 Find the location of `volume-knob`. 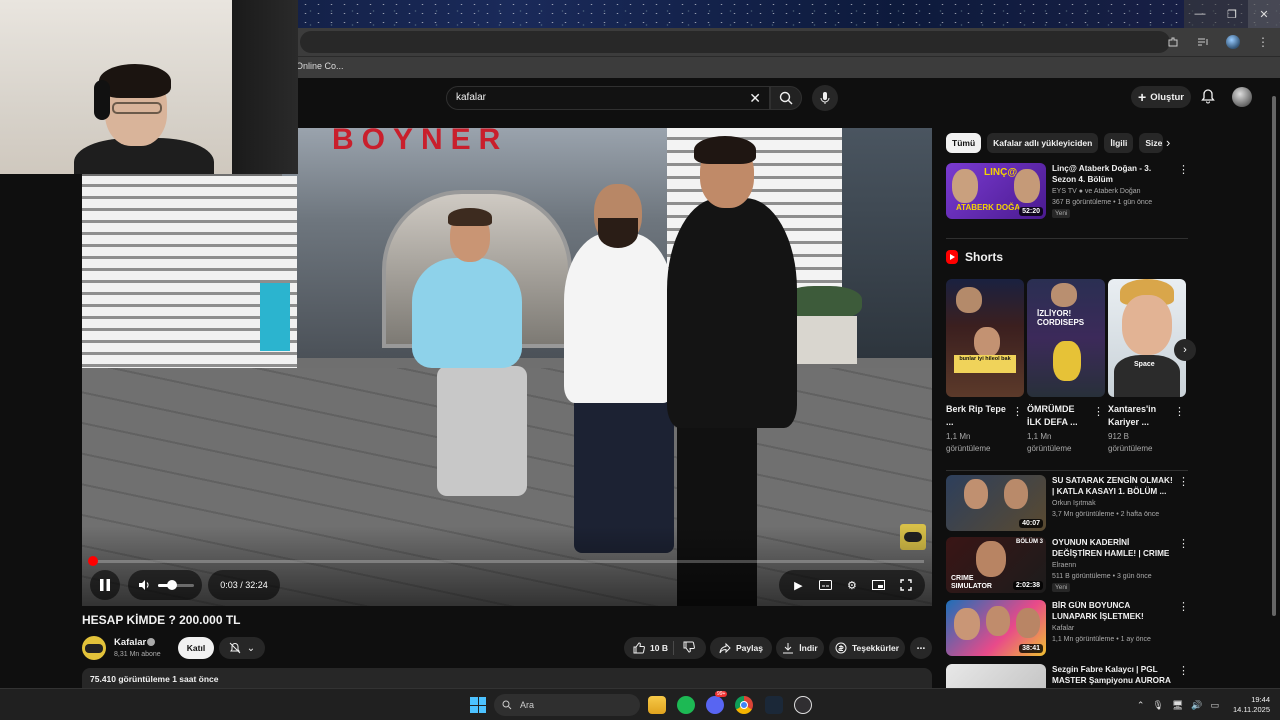

volume-knob is located at coordinates (172, 584).